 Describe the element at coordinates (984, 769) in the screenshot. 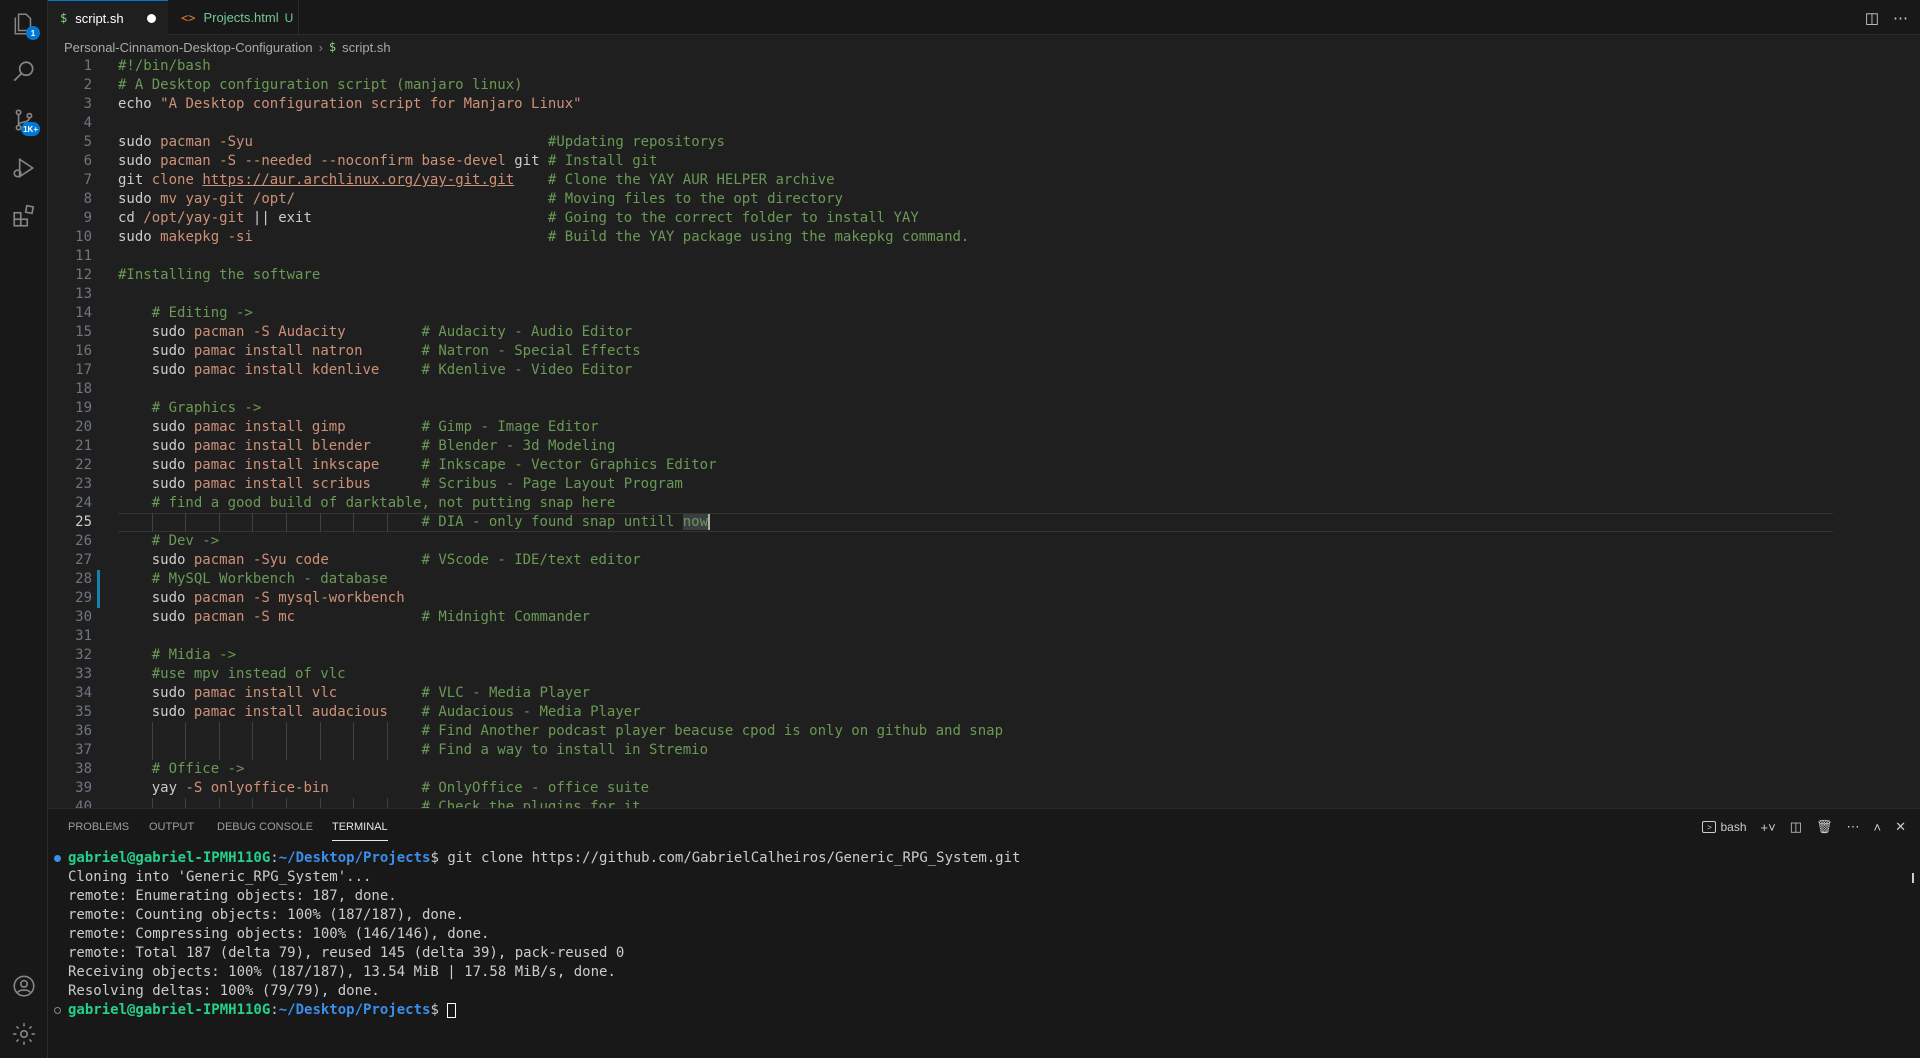

I see `code-line: 38 # Office ->` at that location.